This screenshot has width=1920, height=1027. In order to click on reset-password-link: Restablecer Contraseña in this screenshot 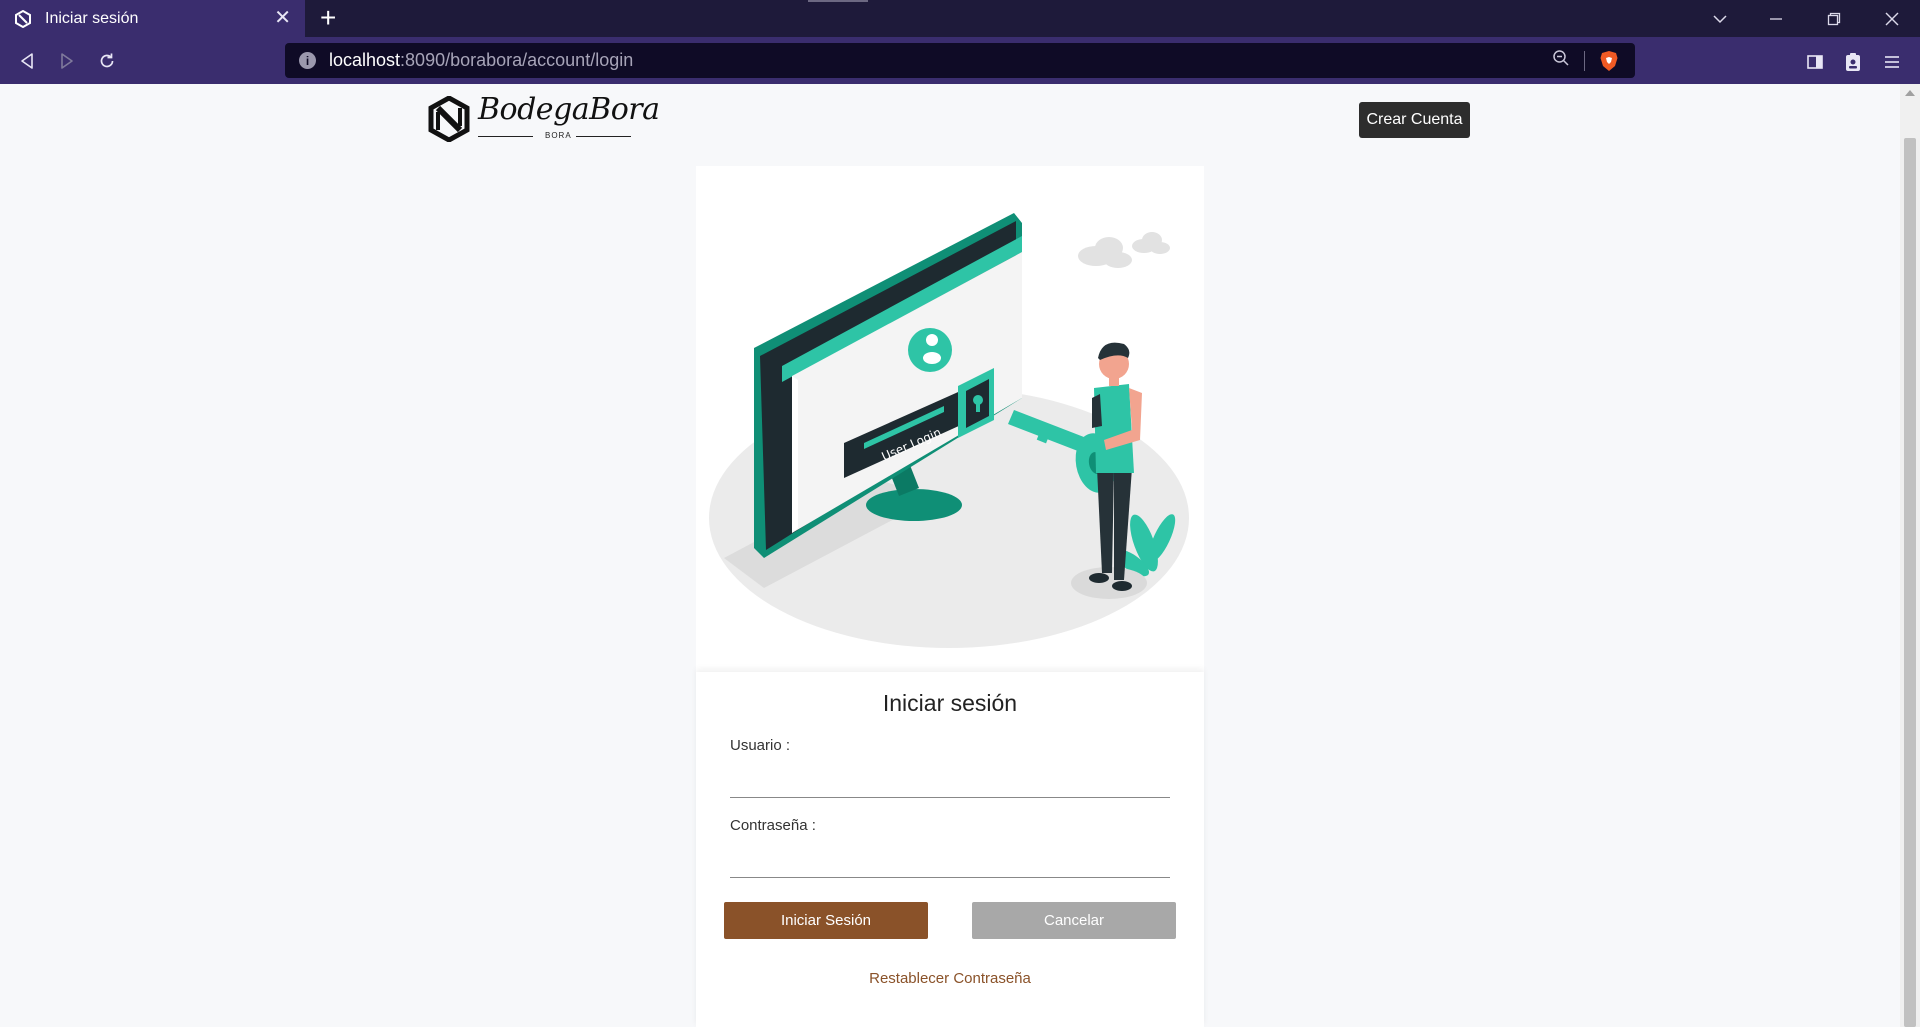, I will do `click(950, 978)`.